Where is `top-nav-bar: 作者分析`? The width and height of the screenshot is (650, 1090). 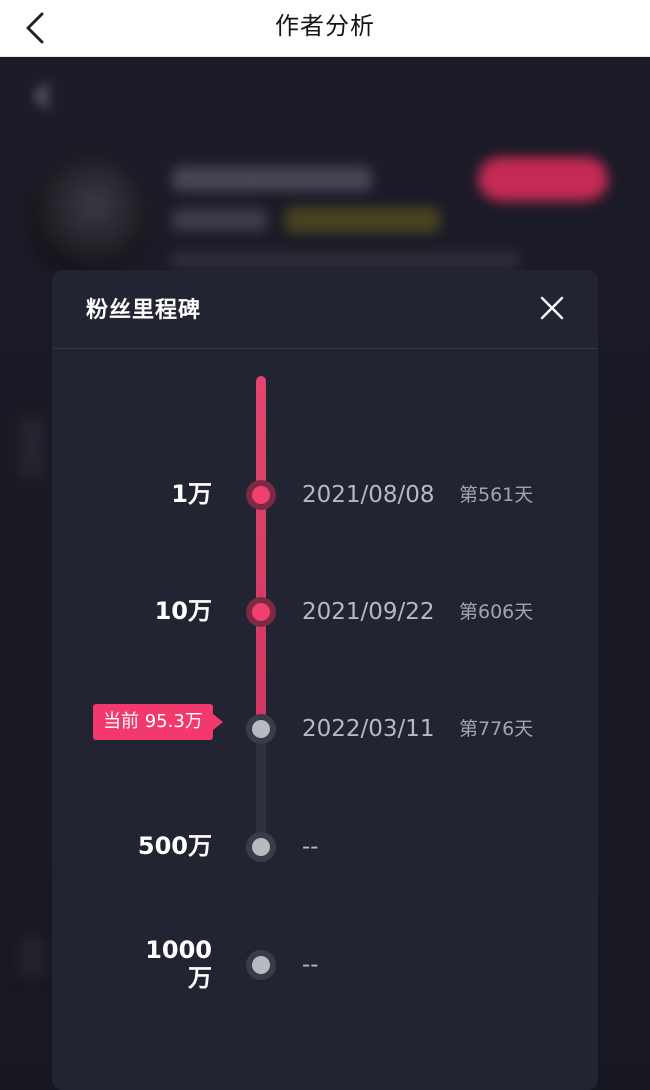
top-nav-bar: 作者分析 is located at coordinates (325, 28).